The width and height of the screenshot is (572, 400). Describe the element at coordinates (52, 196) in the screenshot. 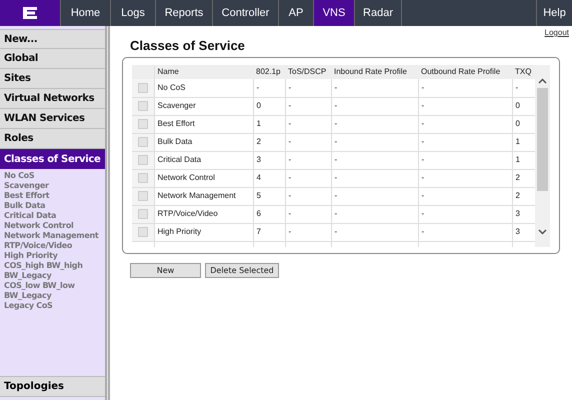

I see `sidebar-subitem: Best Effort` at that location.